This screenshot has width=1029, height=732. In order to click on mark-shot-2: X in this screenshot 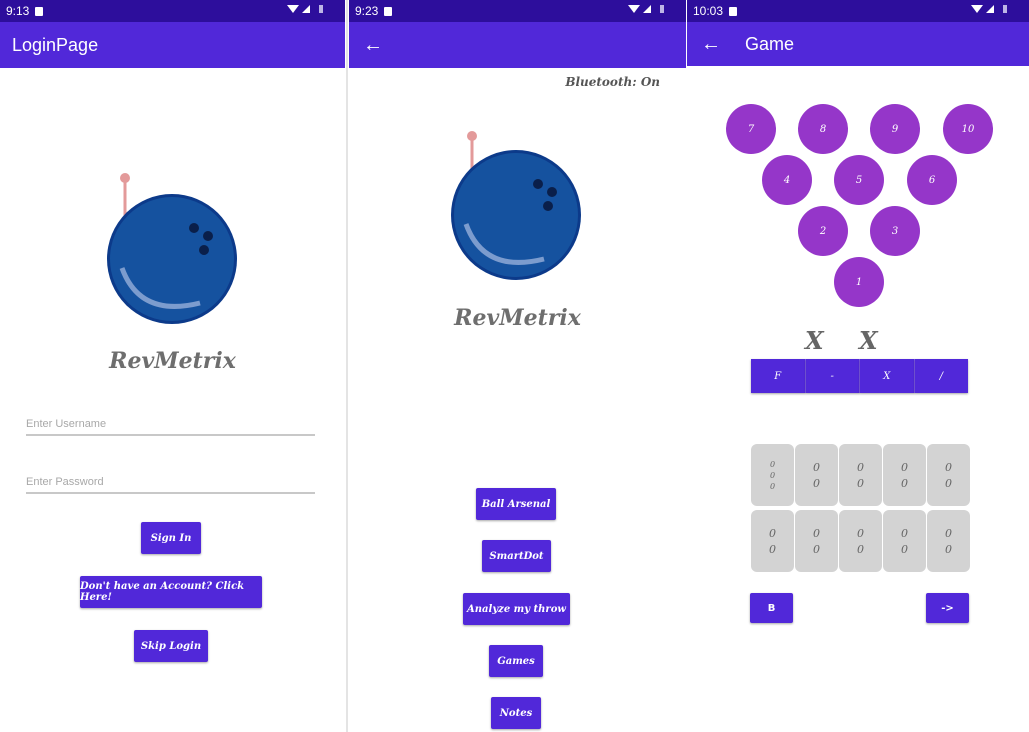, I will do `click(868, 340)`.